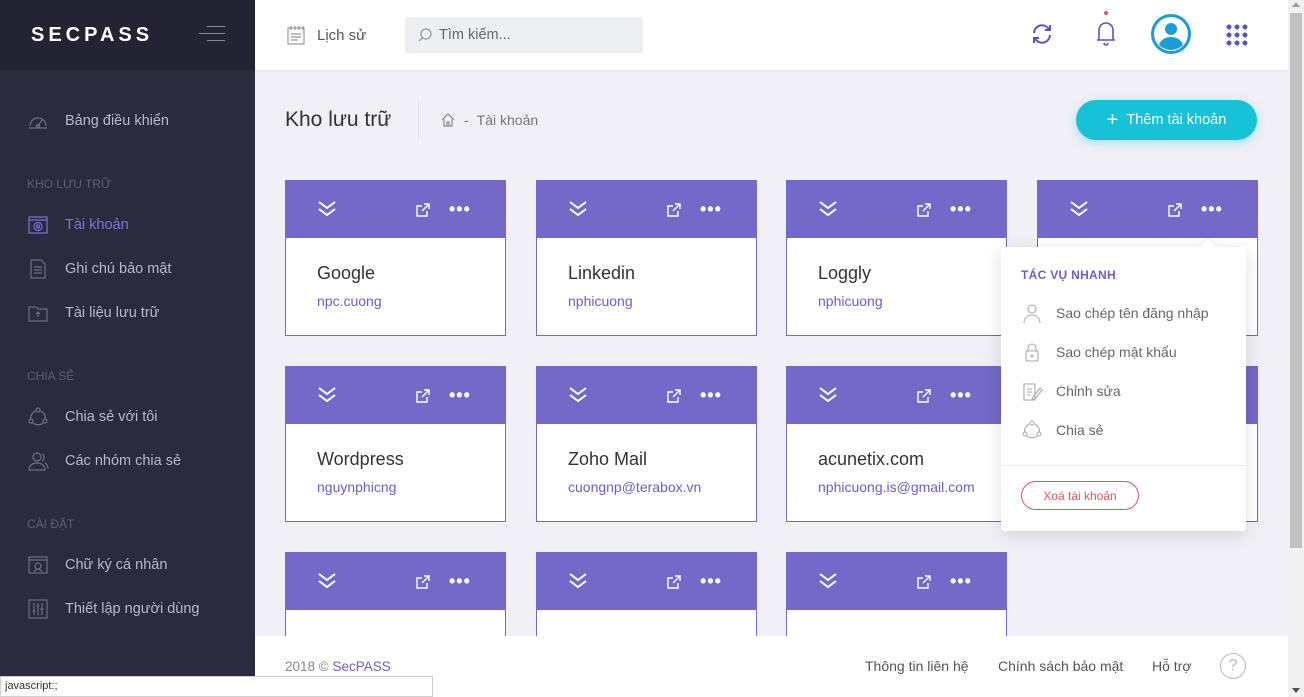 This screenshot has height=697, width=1304. Describe the element at coordinates (1071, 391) in the screenshot. I see `edit-item: Chỉnh sửa` at that location.